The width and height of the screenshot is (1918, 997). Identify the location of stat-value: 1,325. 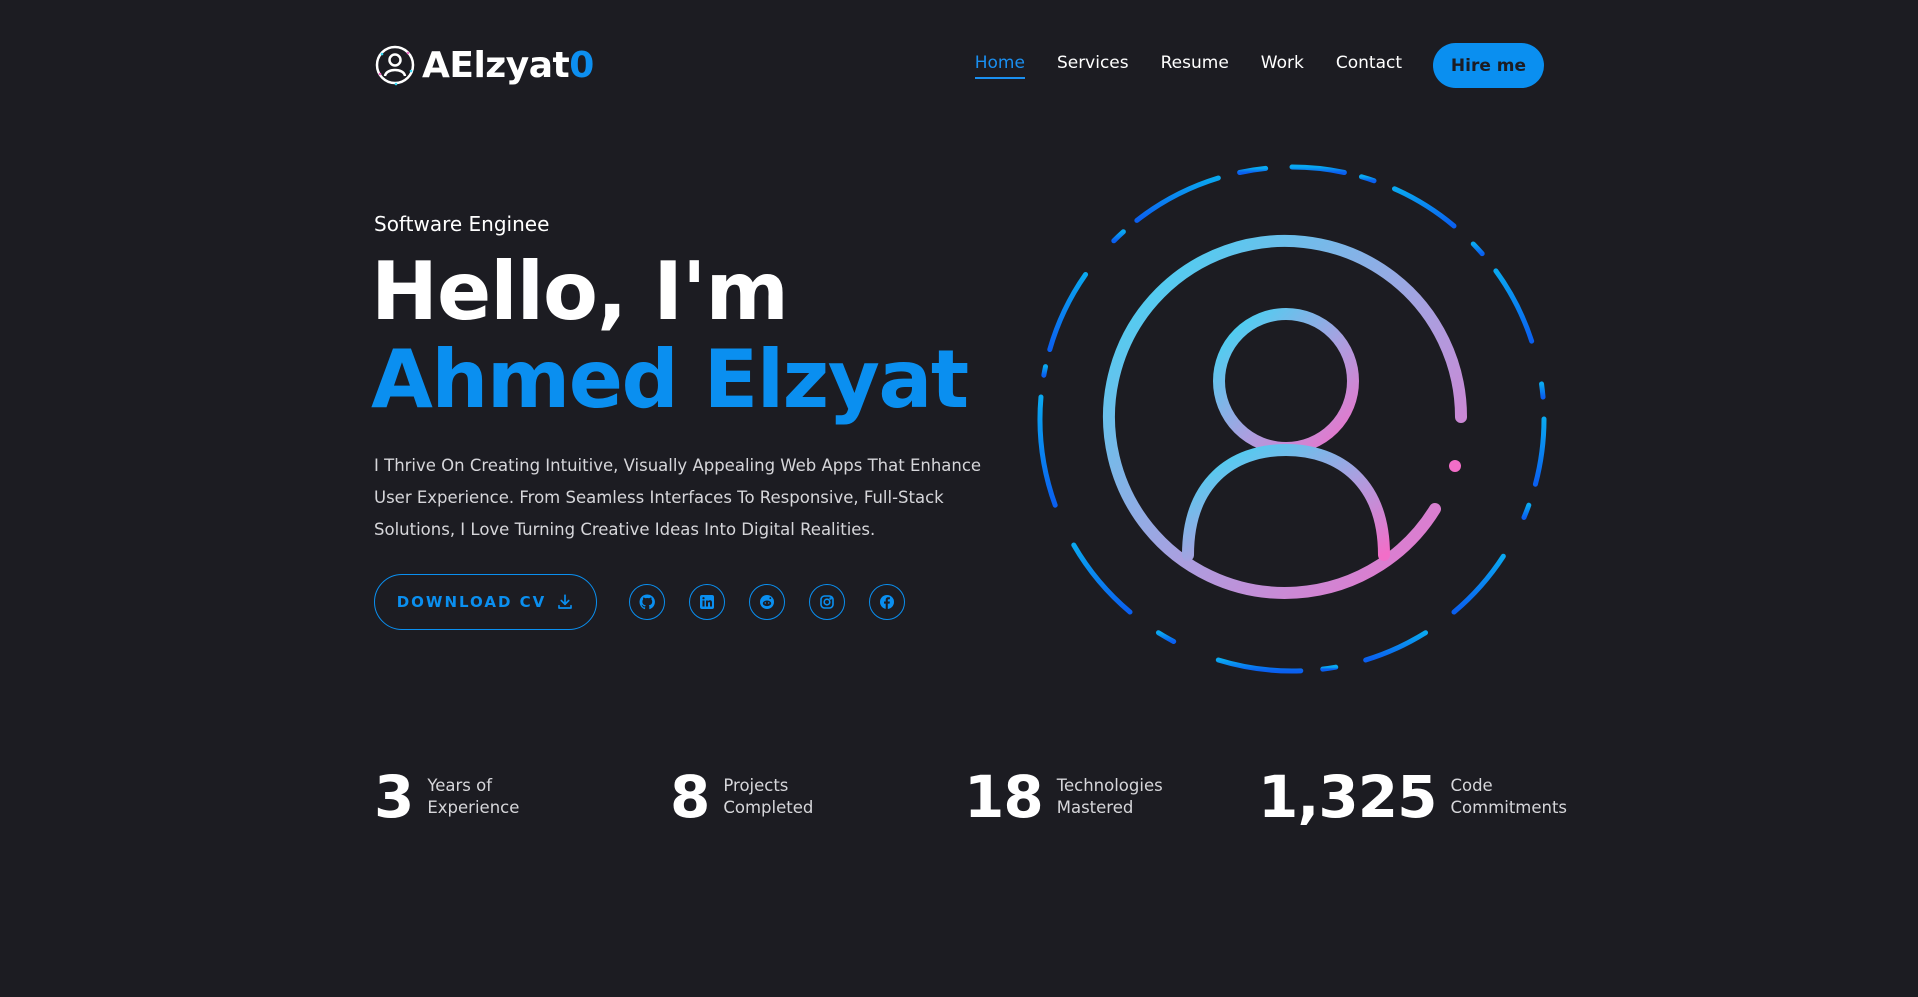
(1347, 797).